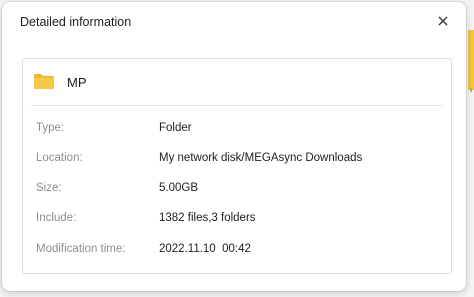  Describe the element at coordinates (237, 189) in the screenshot. I see `property-row-size: Size: 5.00GB` at that location.